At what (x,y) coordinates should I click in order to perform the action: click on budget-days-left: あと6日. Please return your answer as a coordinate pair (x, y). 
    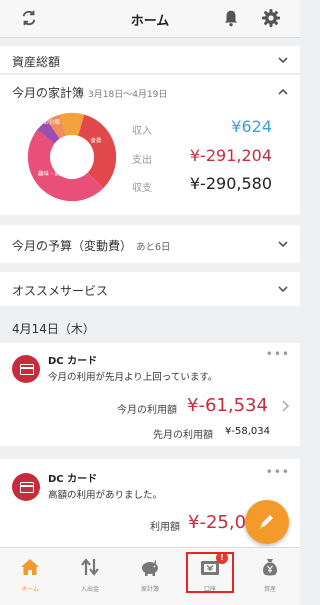
    Looking at the image, I should click on (153, 247).